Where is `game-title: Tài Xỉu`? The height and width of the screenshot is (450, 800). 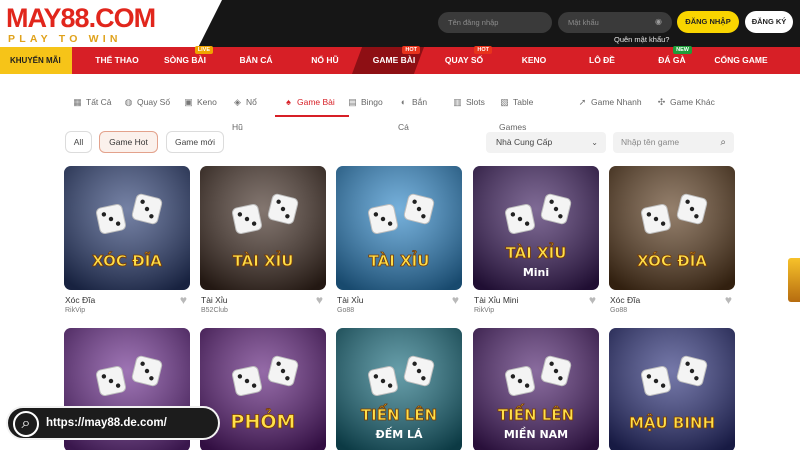 game-title: Tài Xỉu is located at coordinates (214, 300).